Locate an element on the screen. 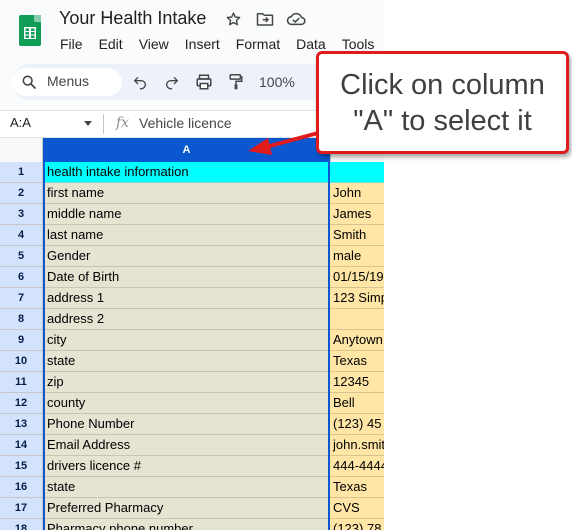  formula-input: Vehicle licence is located at coordinates (185, 123).